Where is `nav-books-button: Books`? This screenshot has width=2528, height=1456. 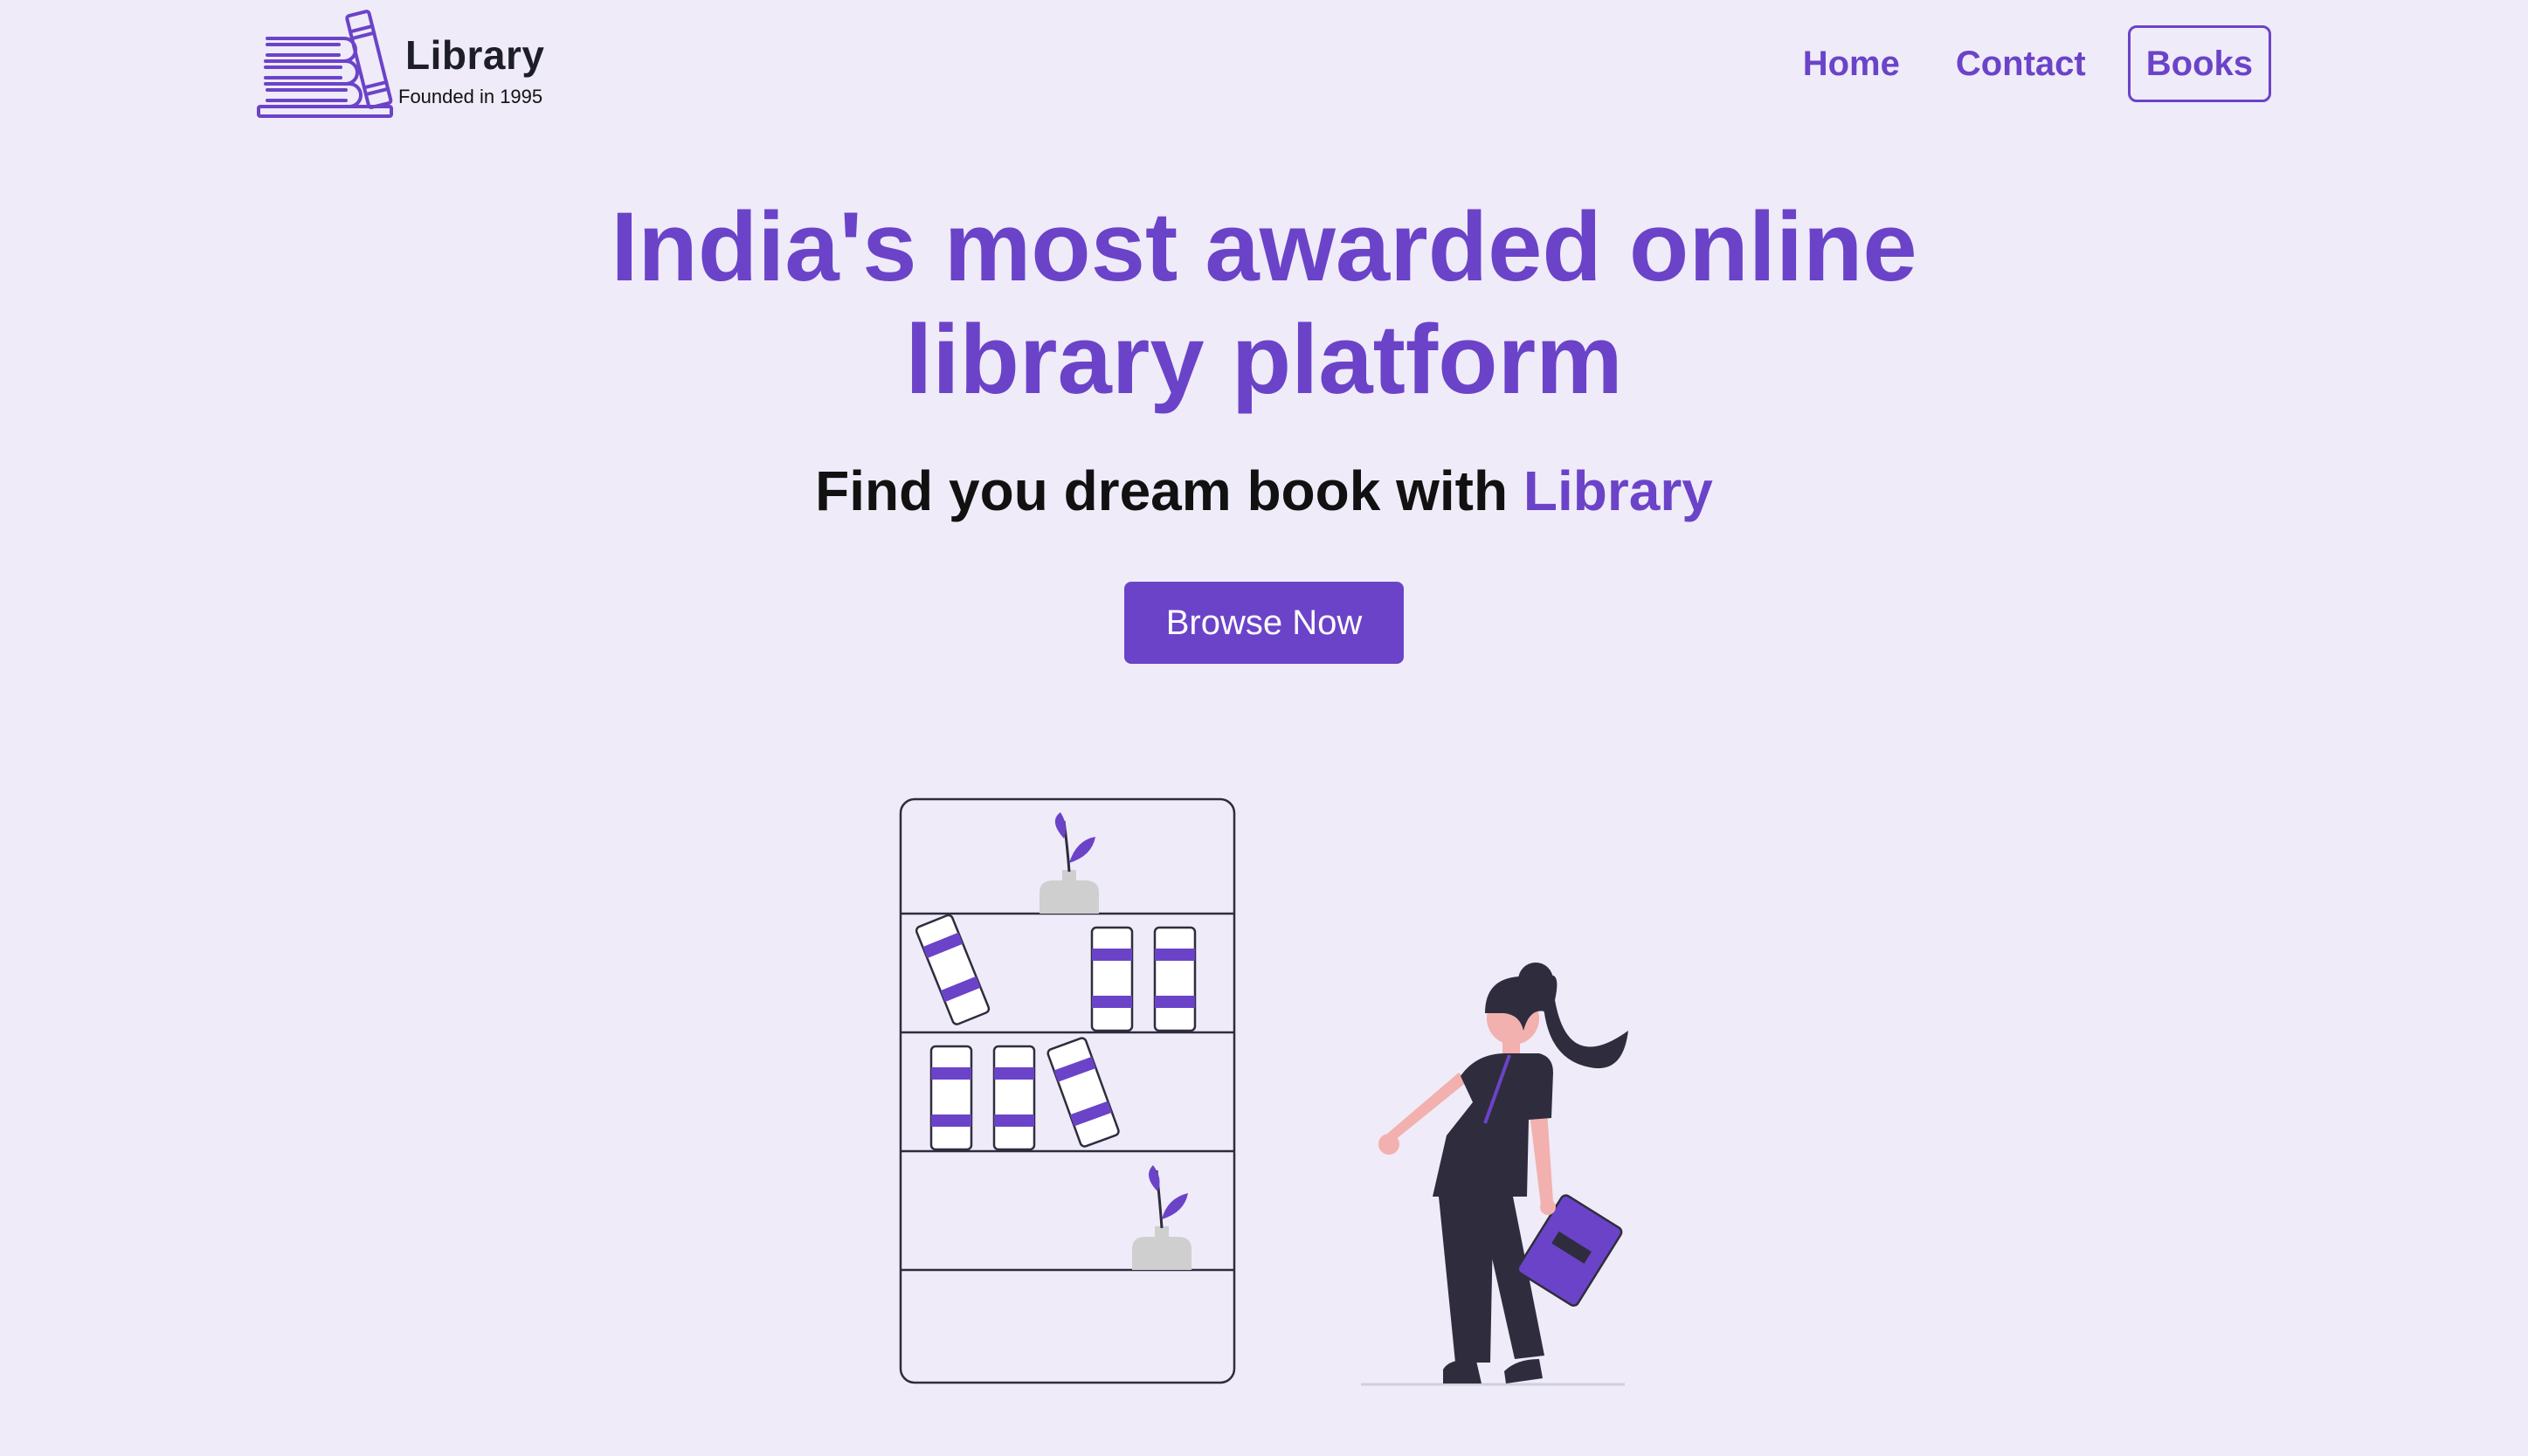
nav-books-button: Books is located at coordinates (2199, 63).